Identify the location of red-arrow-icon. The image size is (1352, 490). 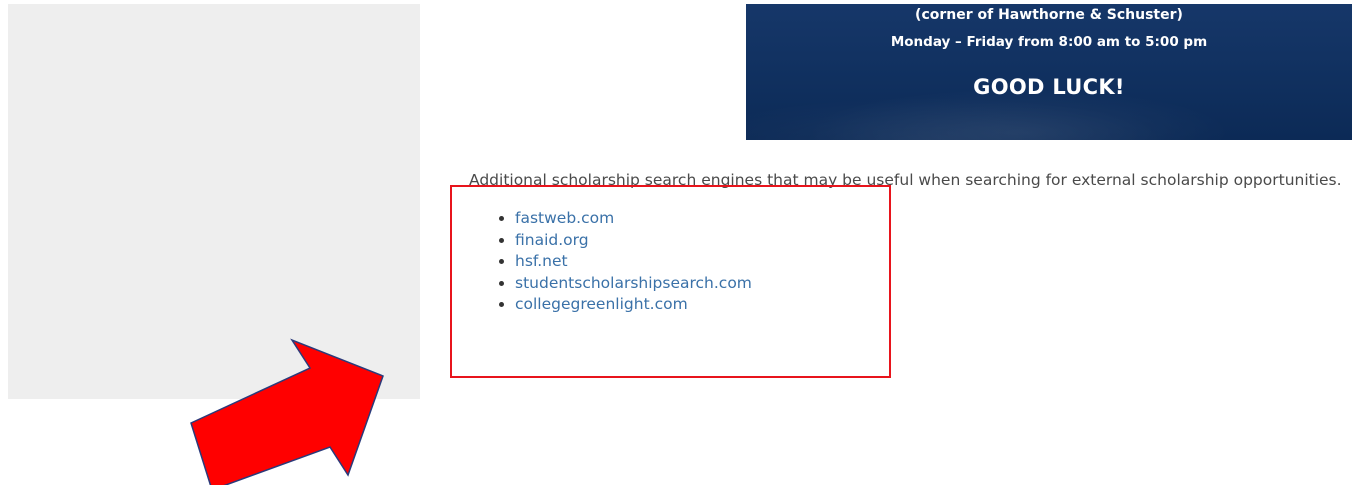
(287, 411).